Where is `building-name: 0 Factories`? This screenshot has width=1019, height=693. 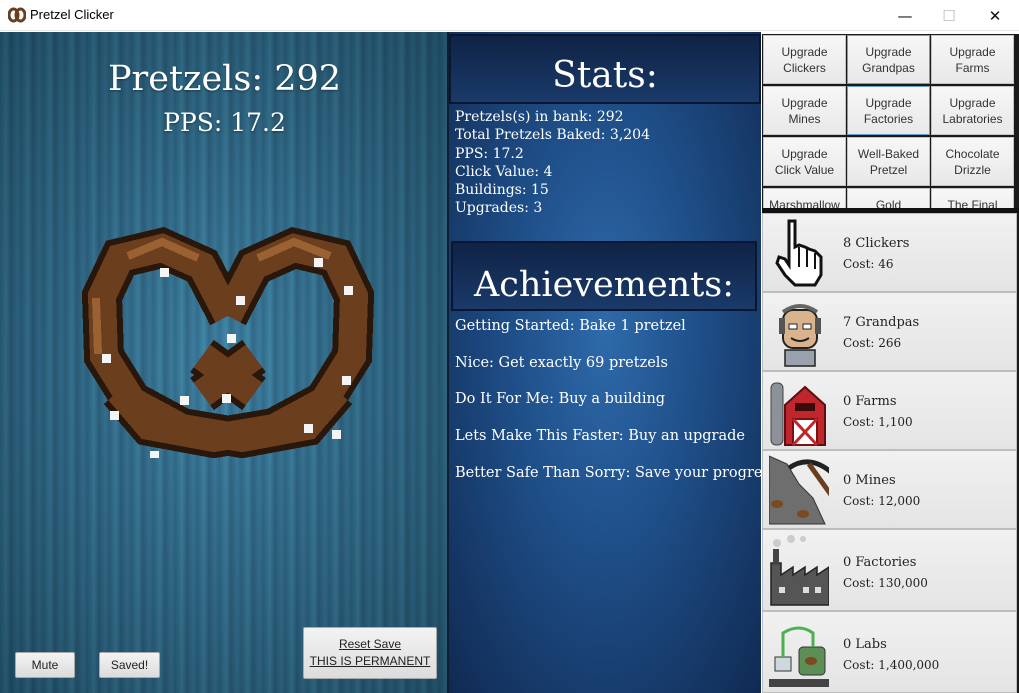
building-name: 0 Factories is located at coordinates (880, 562).